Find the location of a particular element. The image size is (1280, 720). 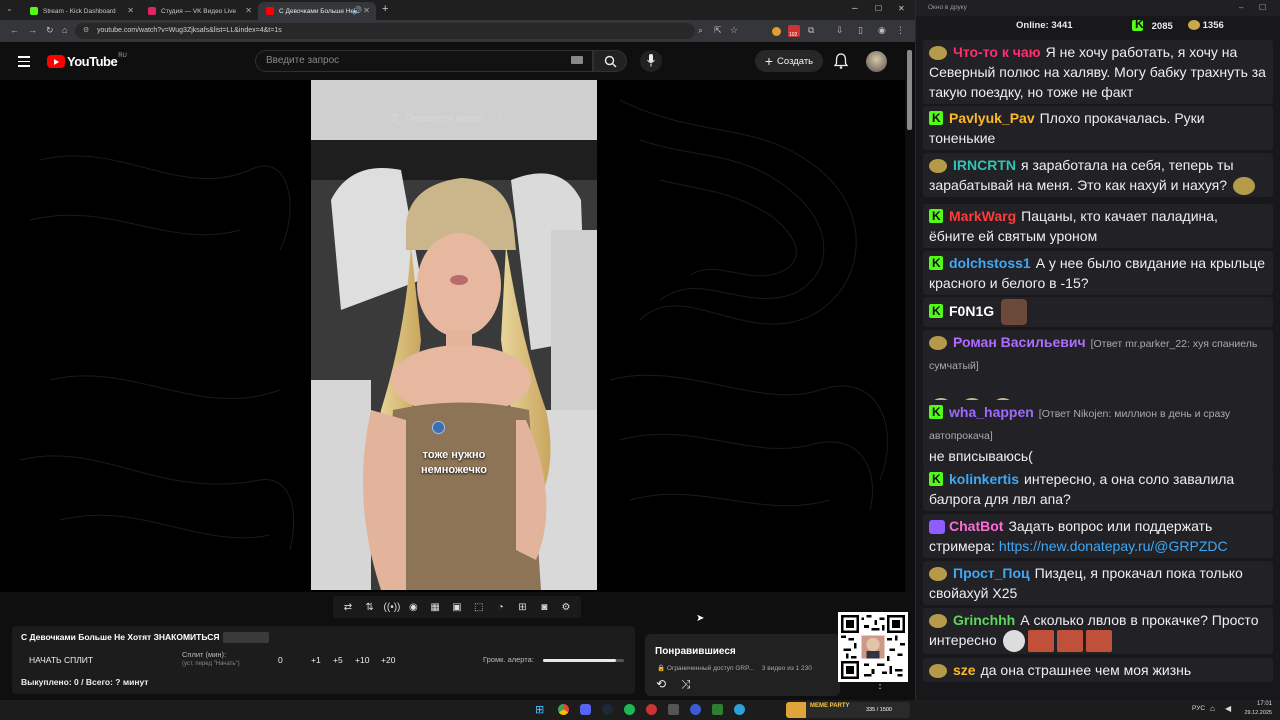

youtube-logo: YouTube RU is located at coordinates (87, 61).